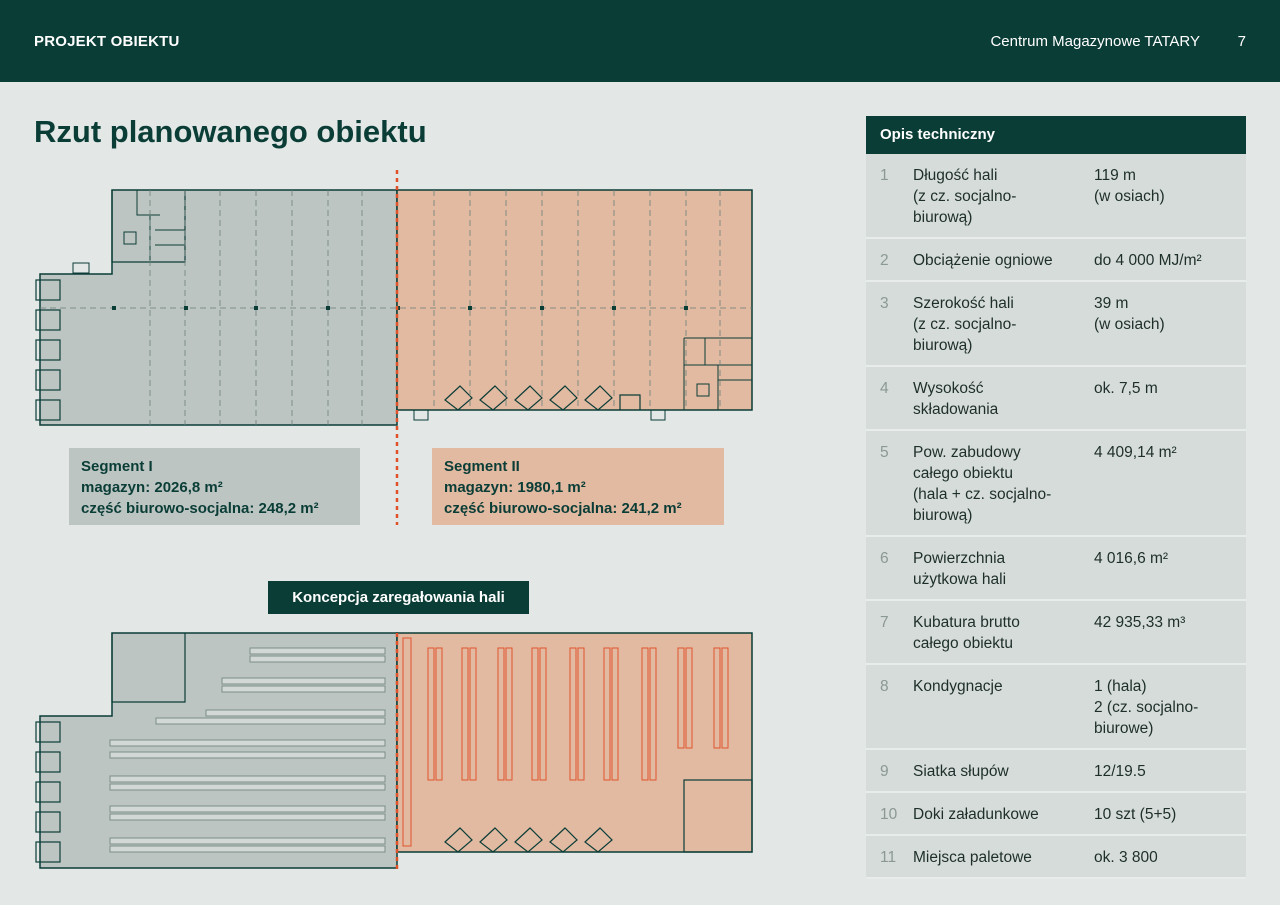  Describe the element at coordinates (983, 260) in the screenshot. I see `spec-row-label: Obciążenie ogniowe` at that location.